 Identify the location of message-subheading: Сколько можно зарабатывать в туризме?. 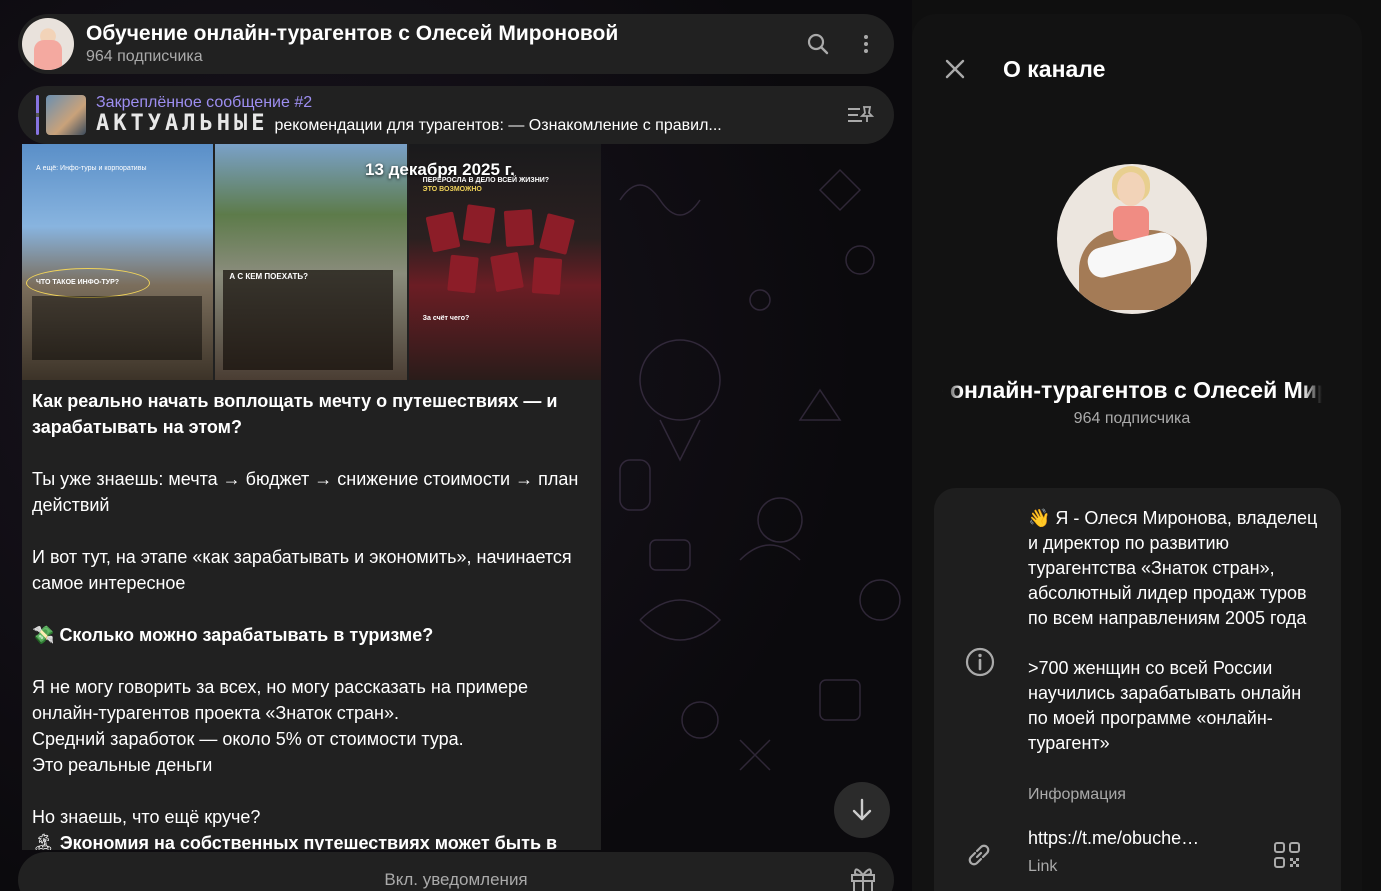
(246, 635).